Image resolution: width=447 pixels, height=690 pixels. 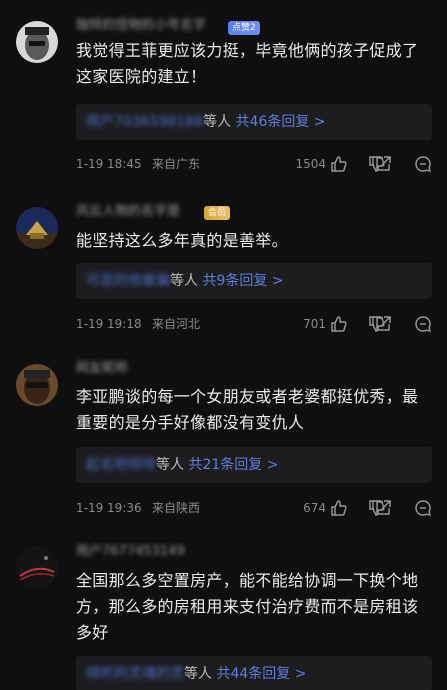 I want to click on comment-meta: 1-19 19:36 来自陕西 674, so click(x=256, y=508).